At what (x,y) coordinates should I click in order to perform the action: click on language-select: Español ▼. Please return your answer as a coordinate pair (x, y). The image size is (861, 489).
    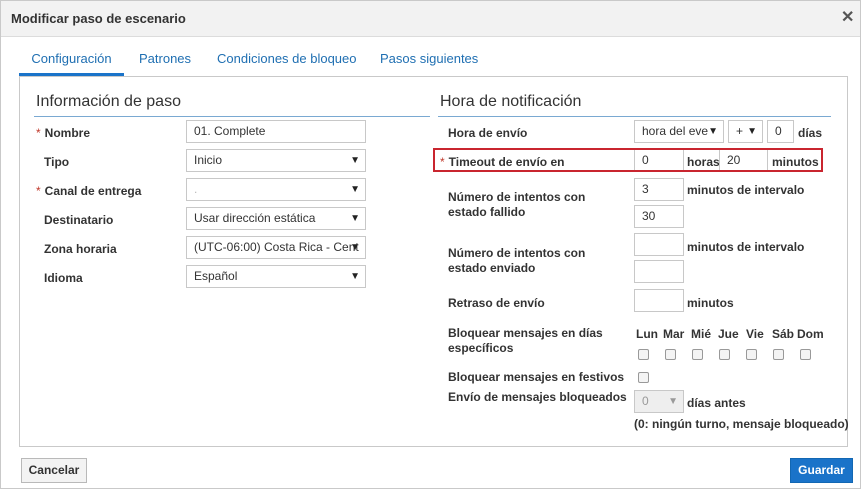
    Looking at the image, I should click on (276, 276).